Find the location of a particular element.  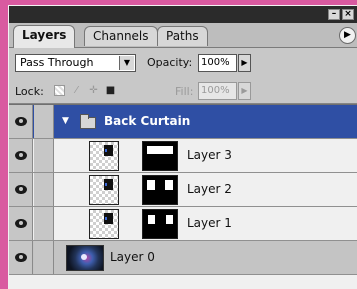

opacity-slider-button: ▶ is located at coordinates (244, 63).